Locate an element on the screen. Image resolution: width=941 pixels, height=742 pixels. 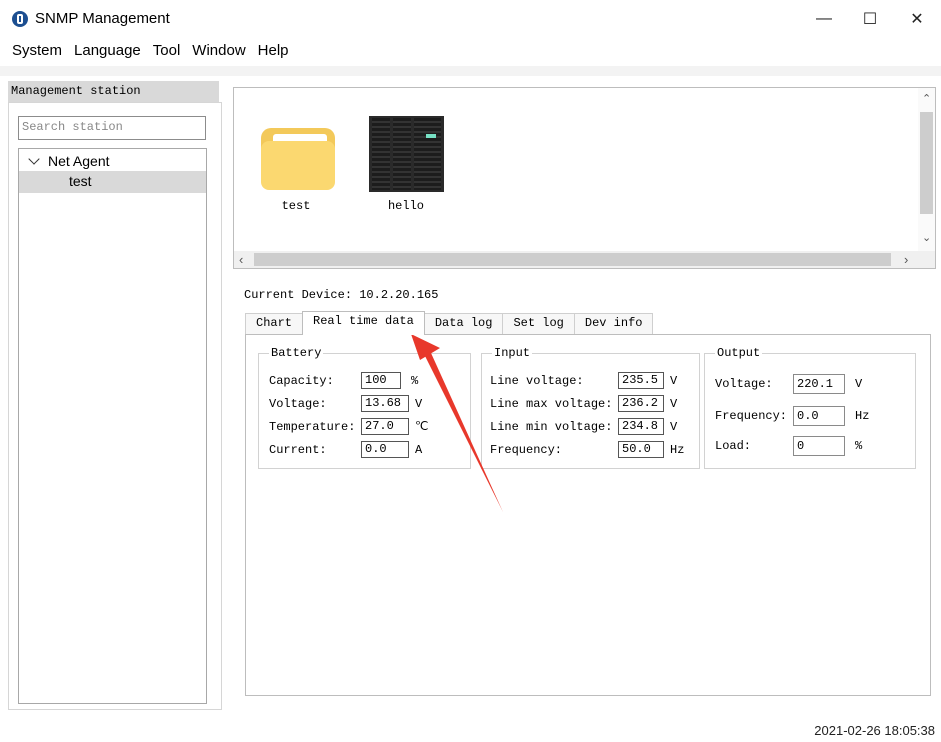
input-line-voltage-row: Line voltage: 235.5 V is located at coordinates (584, 380).